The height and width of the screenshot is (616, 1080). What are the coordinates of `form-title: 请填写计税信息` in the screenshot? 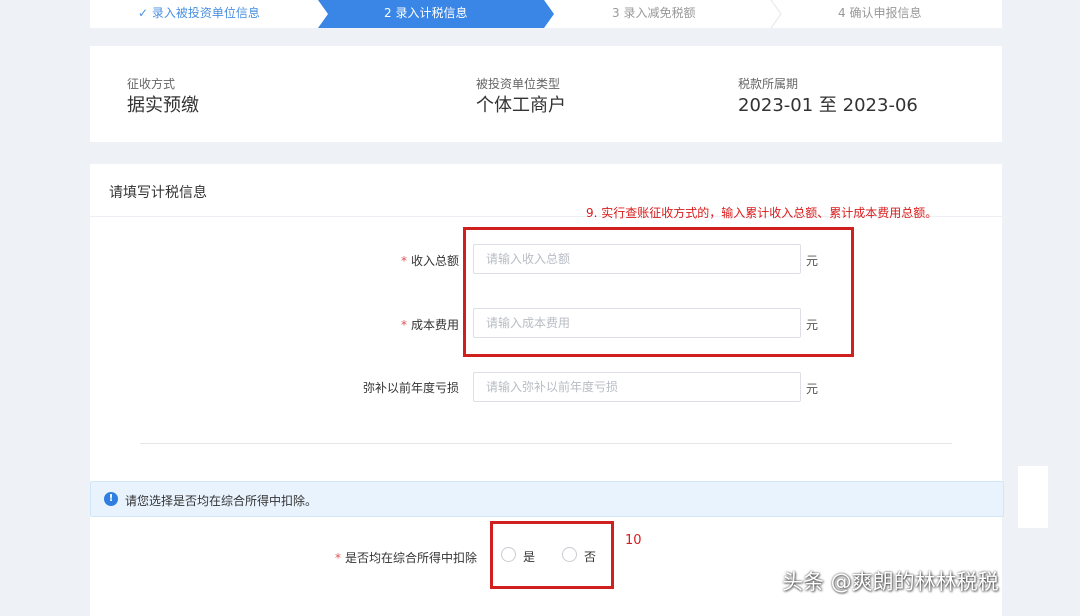 It's located at (158, 193).